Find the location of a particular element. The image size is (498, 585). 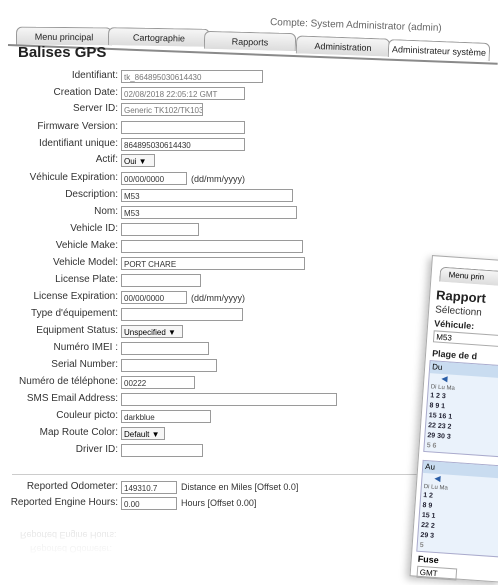

identifiant-unique-field: 864895030614430 is located at coordinates (183, 144).